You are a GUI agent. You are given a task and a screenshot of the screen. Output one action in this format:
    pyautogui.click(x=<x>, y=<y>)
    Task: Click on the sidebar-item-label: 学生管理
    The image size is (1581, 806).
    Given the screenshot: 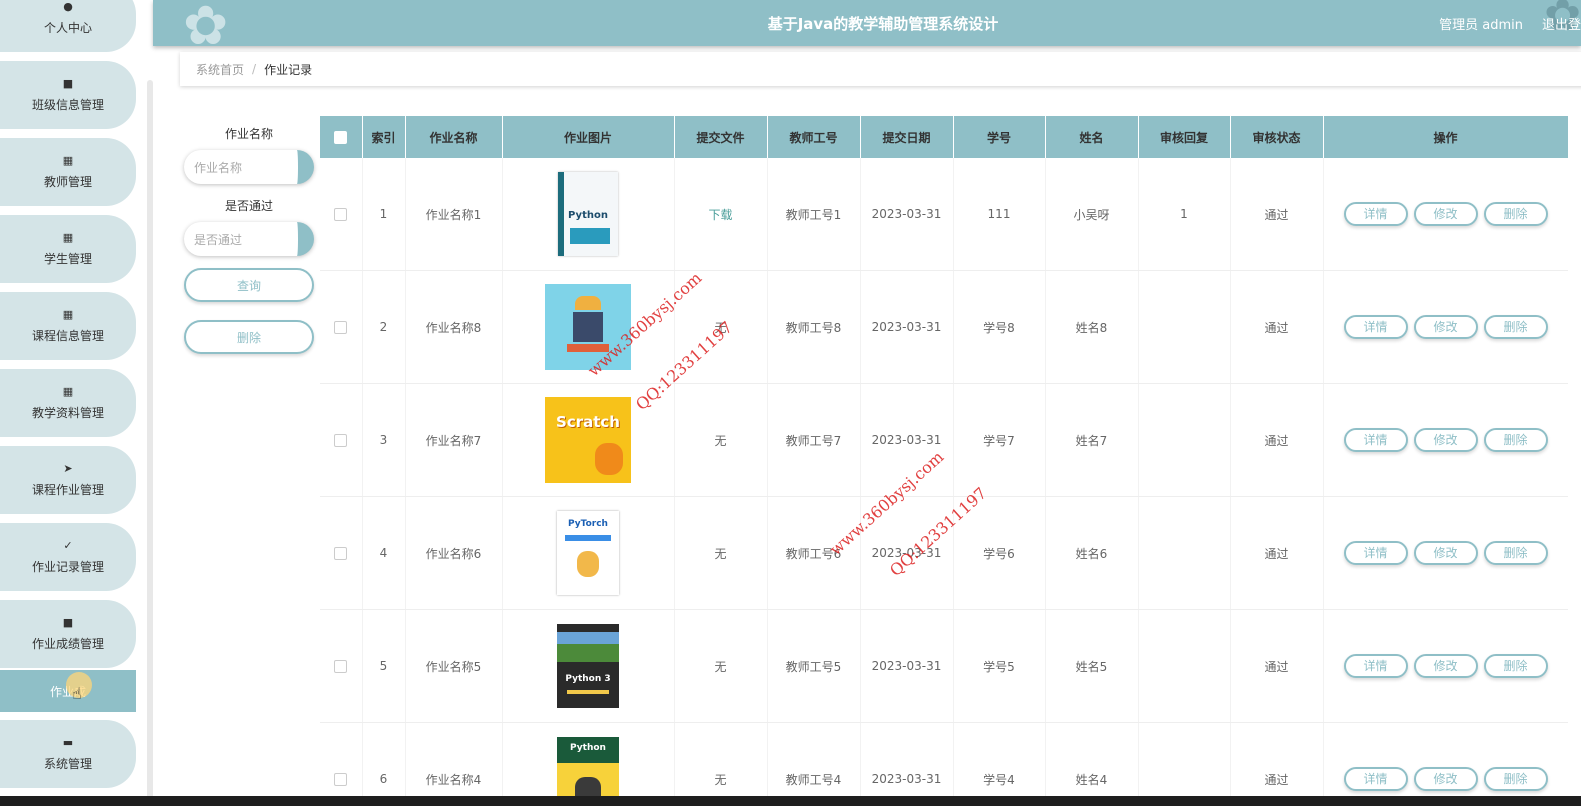 What is the action you would take?
    pyautogui.click(x=67, y=258)
    